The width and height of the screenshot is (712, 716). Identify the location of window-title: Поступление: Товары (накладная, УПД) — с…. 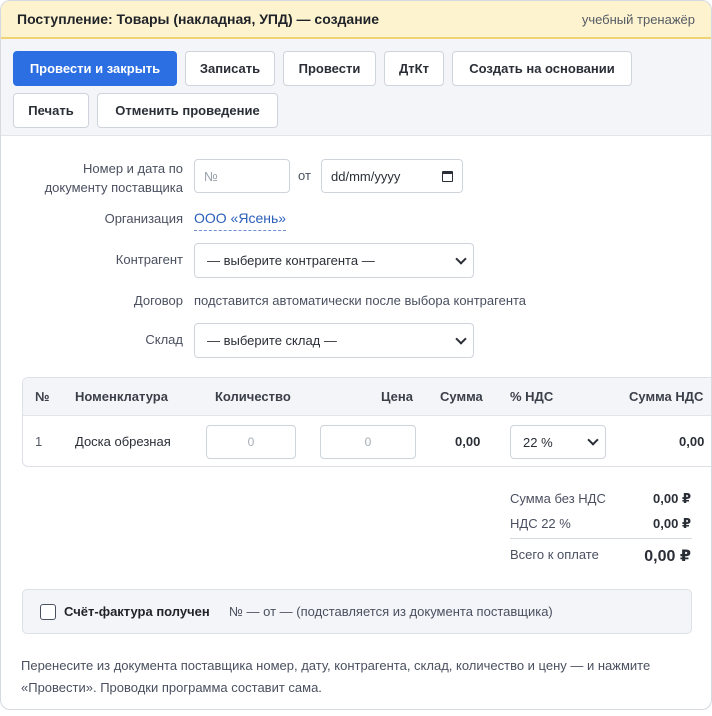
(198, 19).